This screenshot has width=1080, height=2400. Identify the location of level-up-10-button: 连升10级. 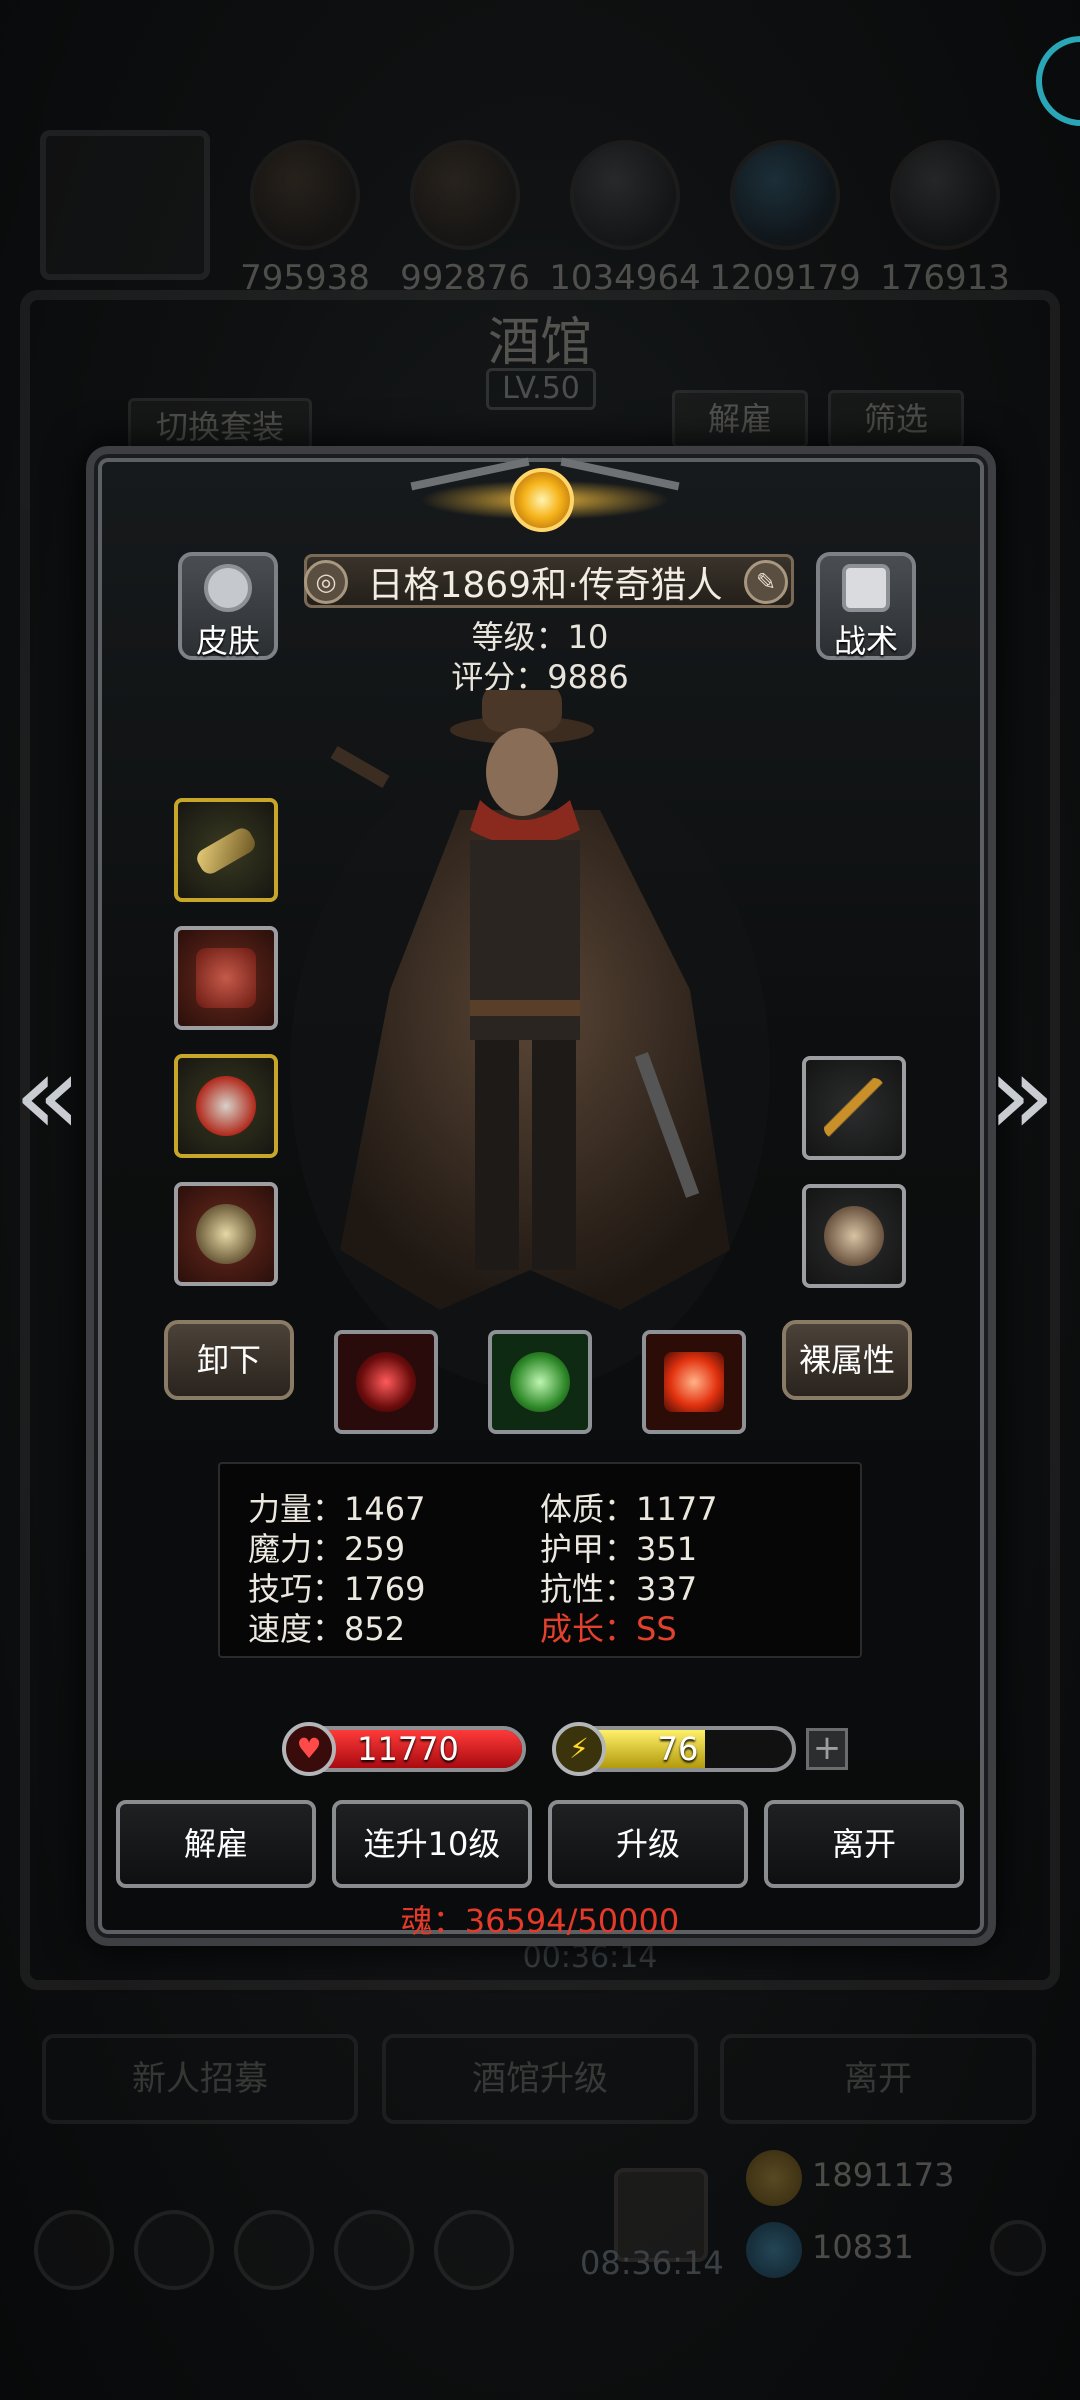
(432, 1844).